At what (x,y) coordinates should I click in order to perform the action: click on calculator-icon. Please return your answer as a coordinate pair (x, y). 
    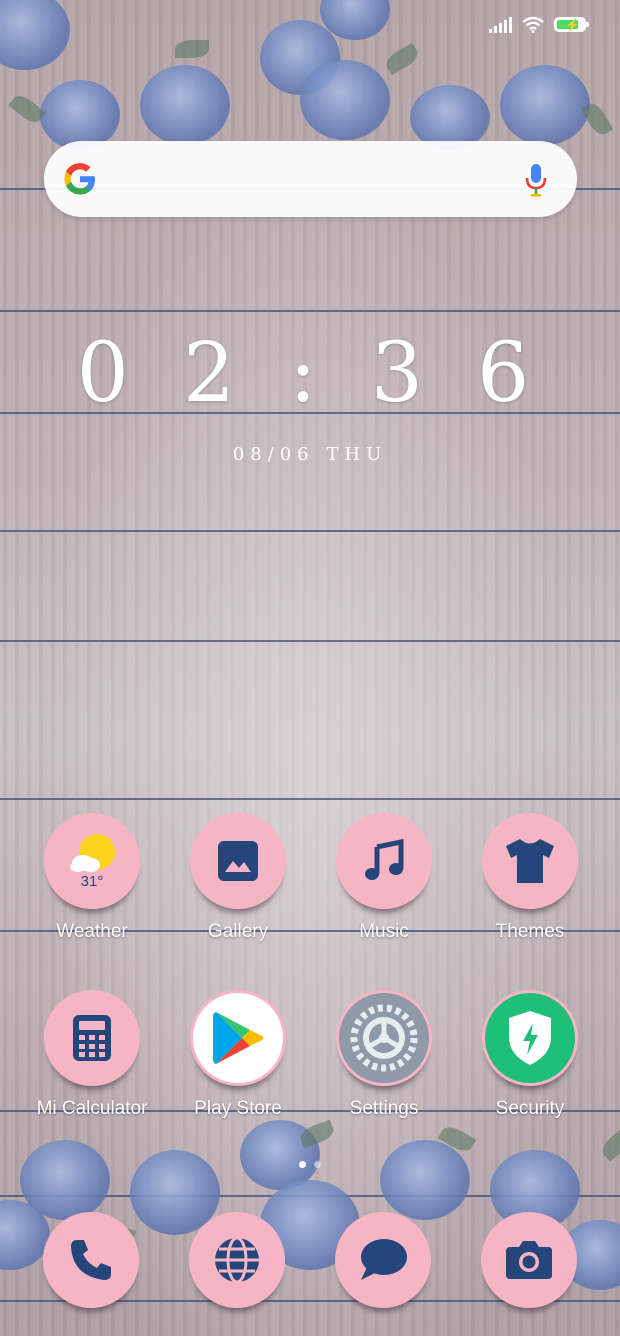
    Looking at the image, I should click on (92, 1038).